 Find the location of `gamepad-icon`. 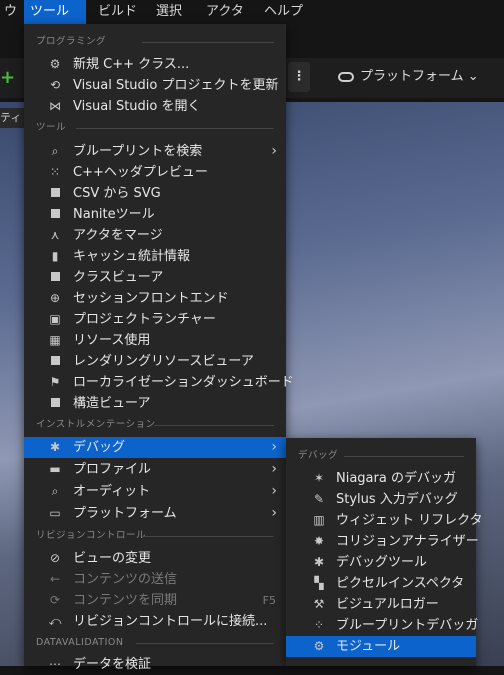

gamepad-icon is located at coordinates (346, 76).